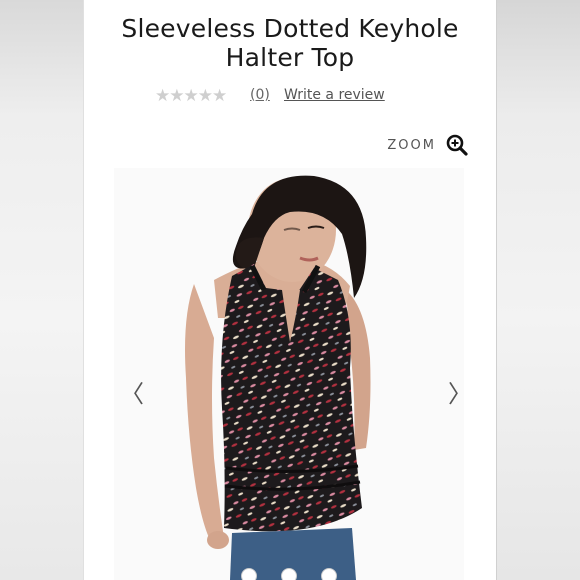 The width and height of the screenshot is (580, 580). What do you see at coordinates (260, 95) in the screenshot?
I see `review-count-link: (0)` at bounding box center [260, 95].